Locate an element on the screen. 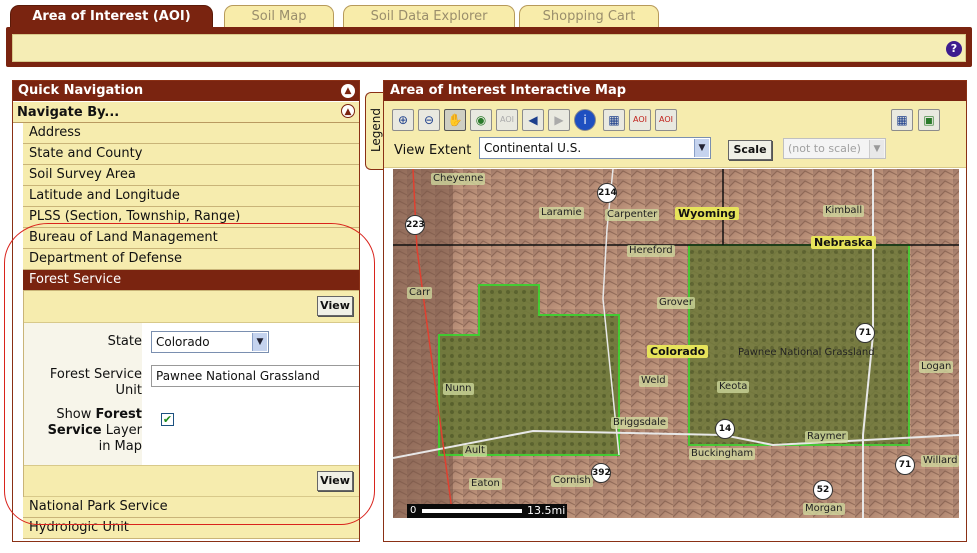 The width and height of the screenshot is (977, 553). state-select: Colorado ▼ is located at coordinates (210, 342).